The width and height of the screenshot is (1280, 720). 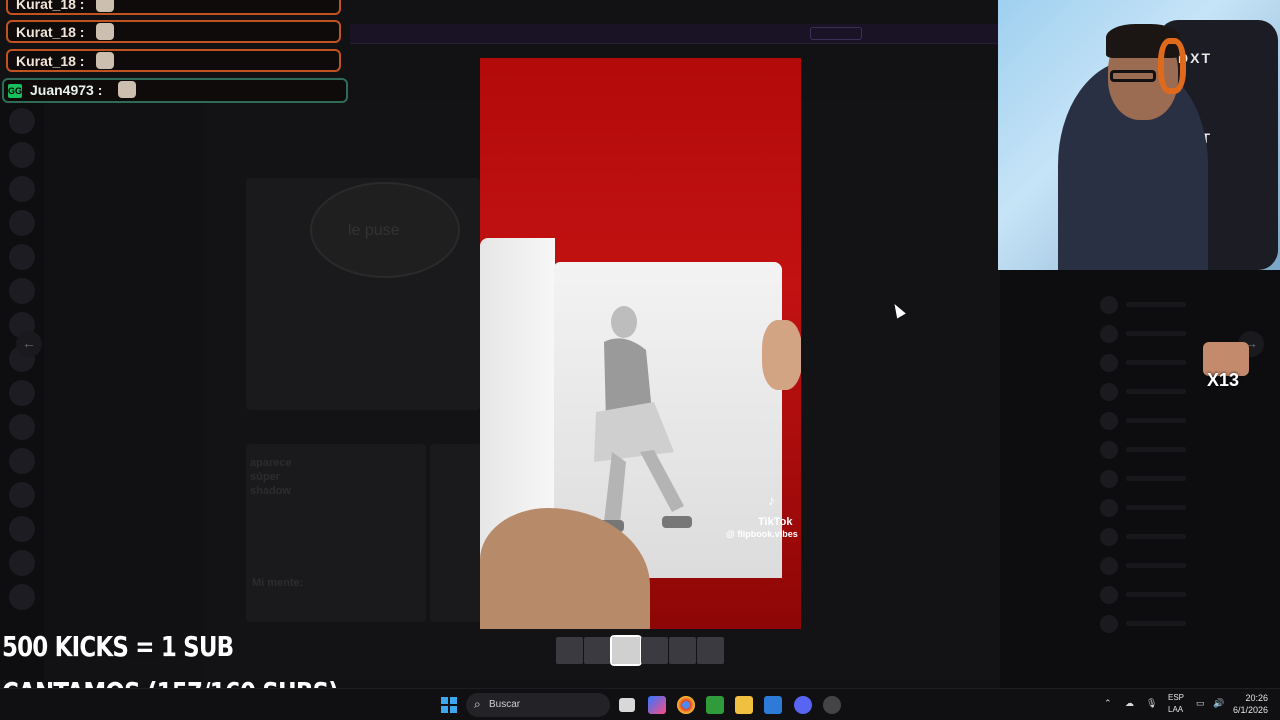 I want to click on headset-icon, so click(x=1172, y=66).